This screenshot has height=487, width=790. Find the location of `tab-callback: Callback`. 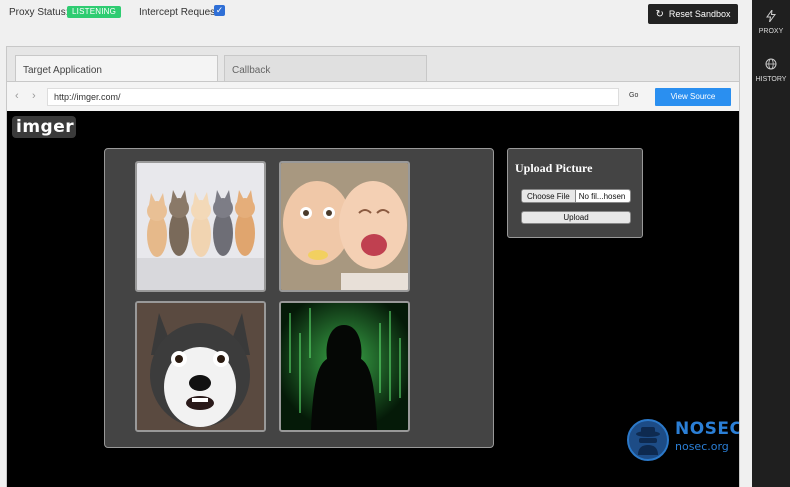

tab-callback: Callback is located at coordinates (325, 68).